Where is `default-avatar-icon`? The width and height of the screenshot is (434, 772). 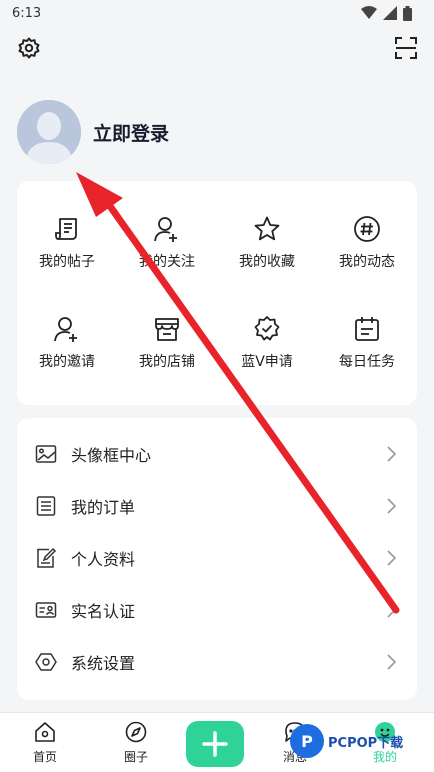 default-avatar-icon is located at coordinates (49, 132).